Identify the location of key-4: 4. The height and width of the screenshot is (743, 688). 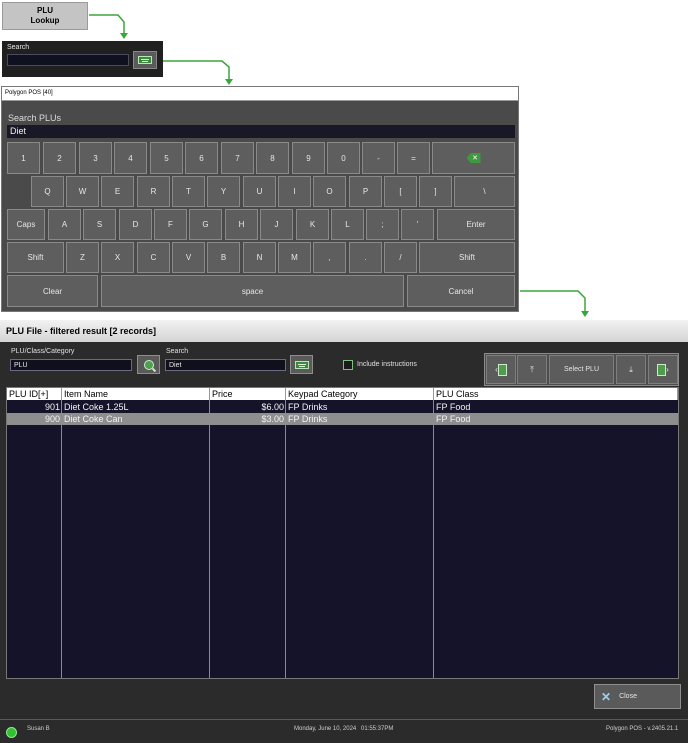
(130, 158).